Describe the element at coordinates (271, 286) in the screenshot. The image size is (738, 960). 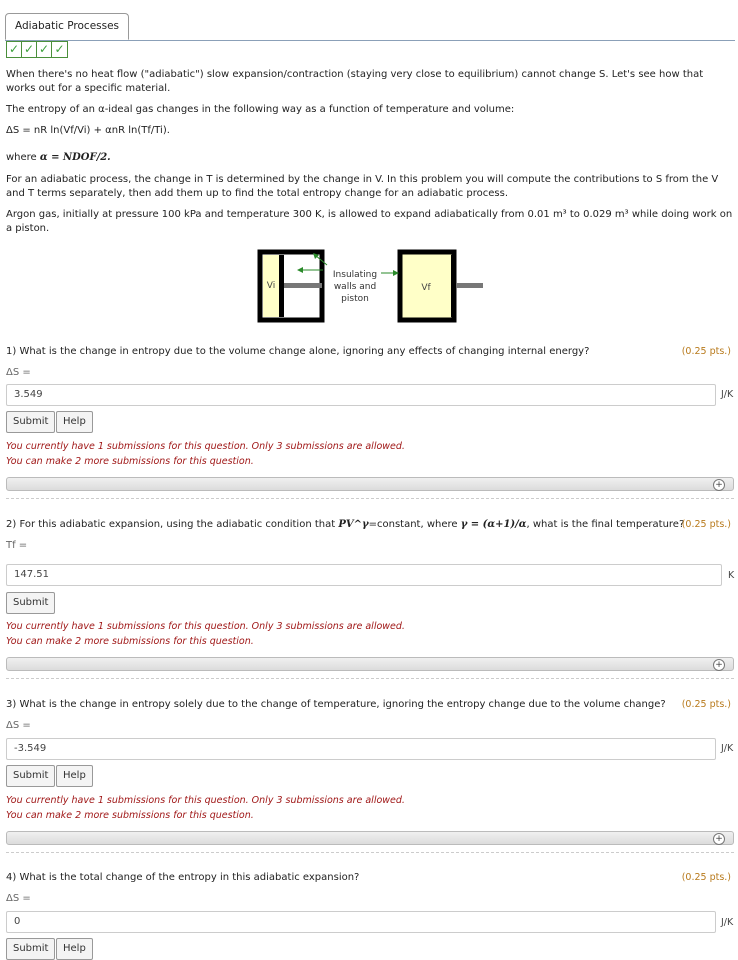
I see `vi-label: Vi` at that location.